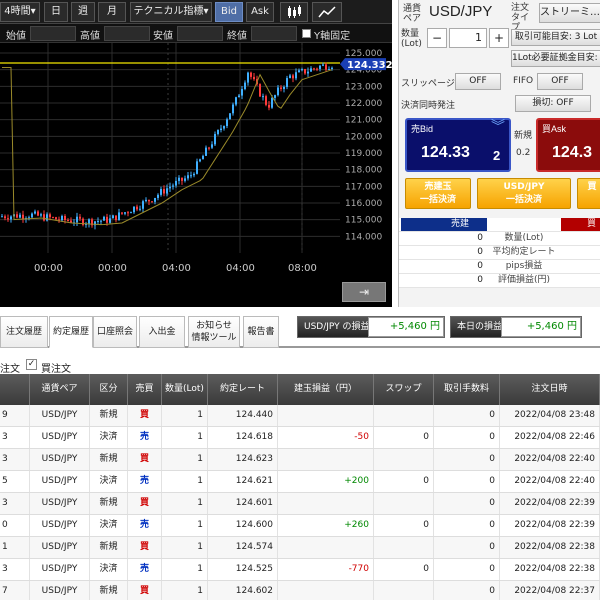  What do you see at coordinates (214, 338) in the screenshot?
I see `tab-label-line2: 情報ツール` at bounding box center [214, 338].